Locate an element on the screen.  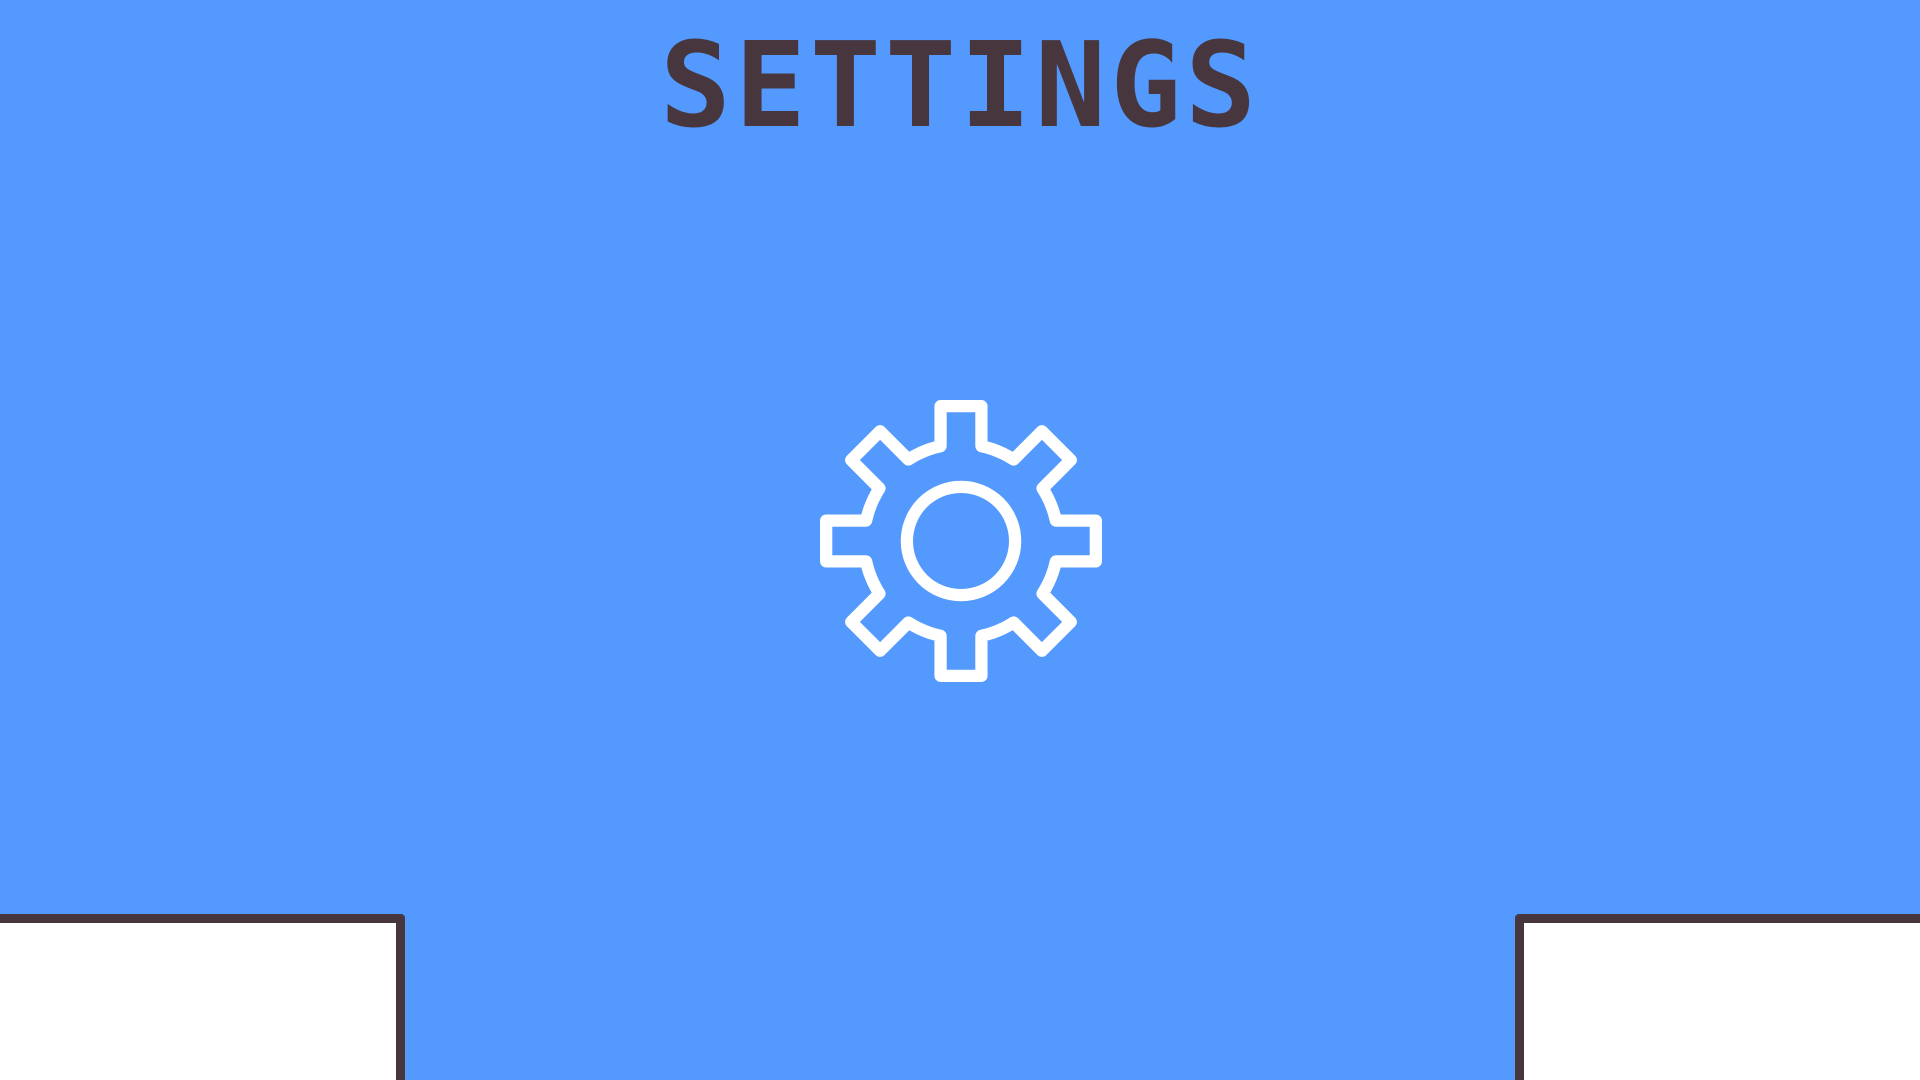
left-corner-panel is located at coordinates (202, 997).